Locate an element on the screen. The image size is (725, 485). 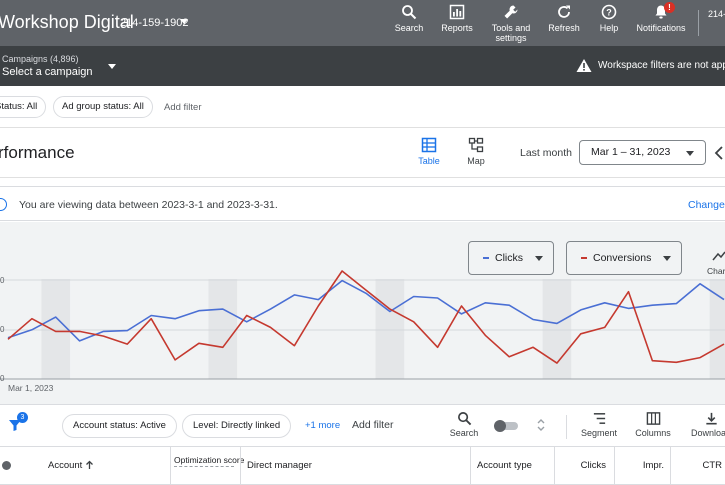
download-button: Download is located at coordinates (706, 424).